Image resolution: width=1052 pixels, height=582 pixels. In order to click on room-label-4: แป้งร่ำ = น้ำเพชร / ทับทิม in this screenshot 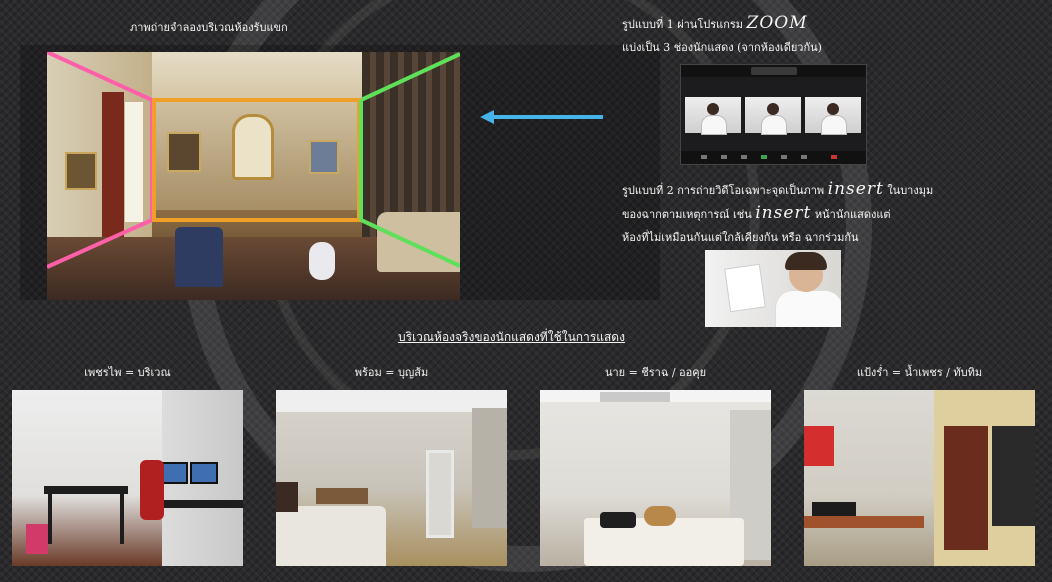, I will do `click(919, 372)`.